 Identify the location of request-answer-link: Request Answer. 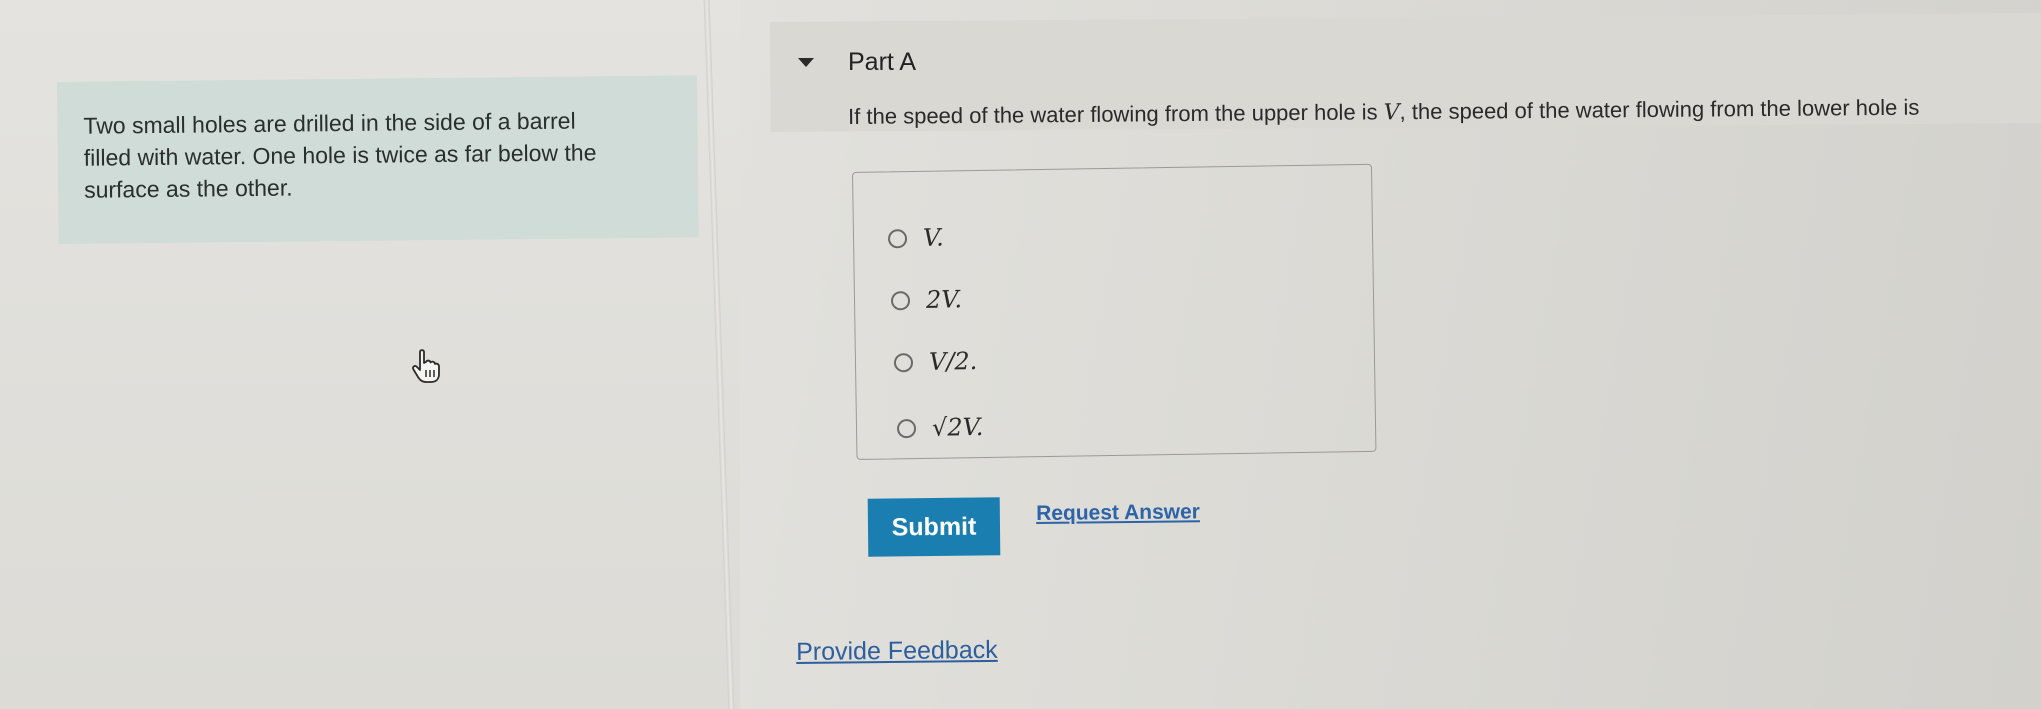
(1118, 513).